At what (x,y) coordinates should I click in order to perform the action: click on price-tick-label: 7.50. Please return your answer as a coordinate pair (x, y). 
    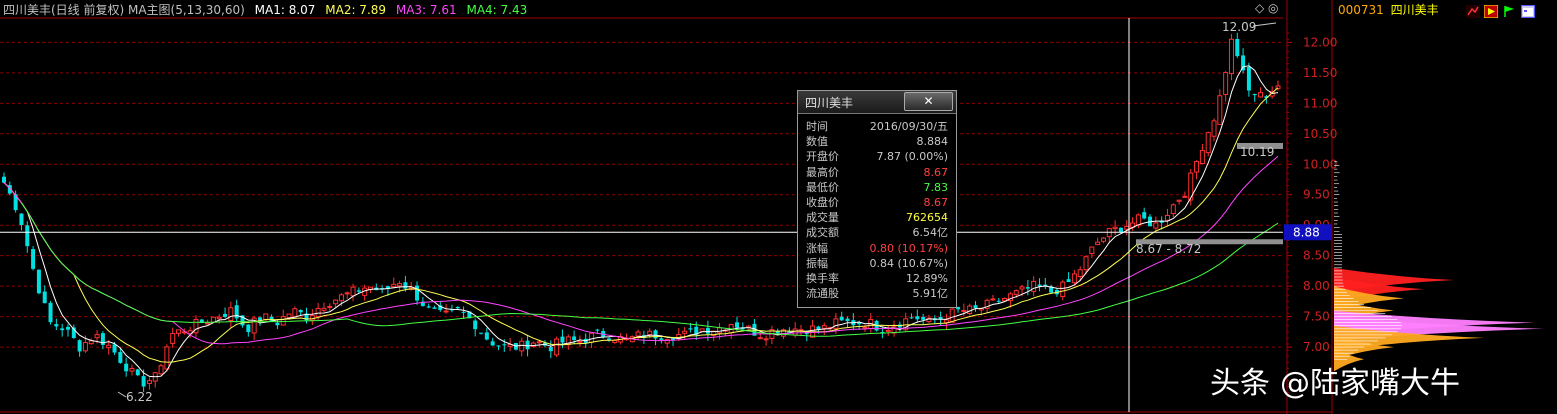
    Looking at the image, I should click on (1316, 317).